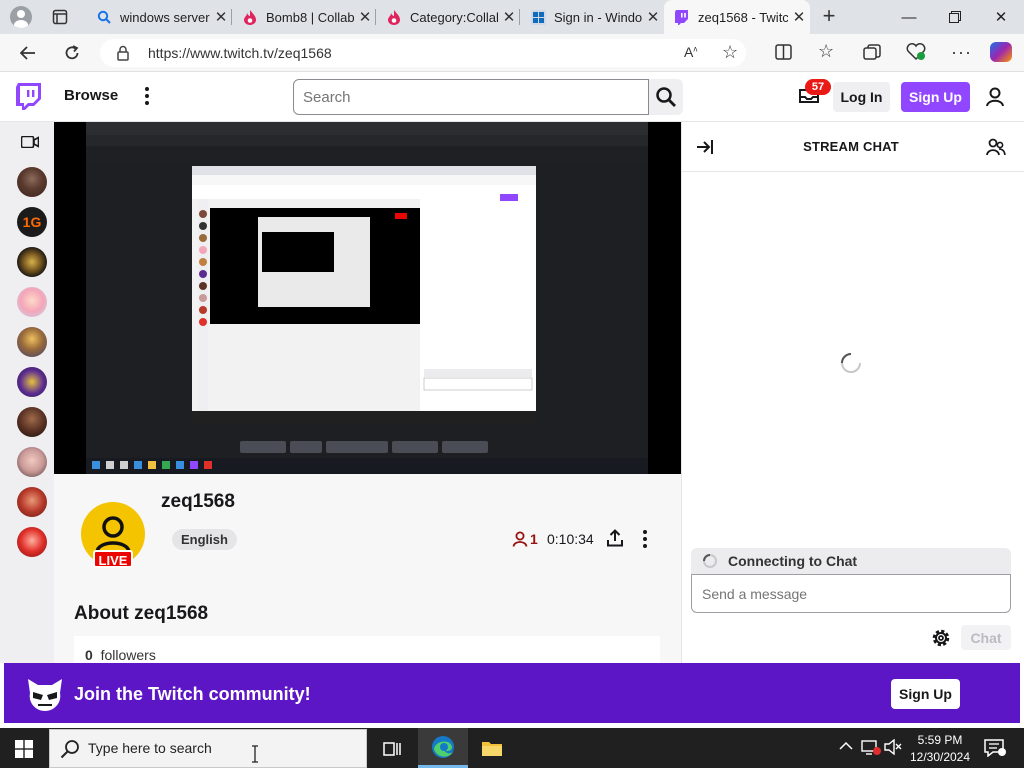 The image size is (1024, 768). I want to click on browse-link: Browse, so click(91, 95).